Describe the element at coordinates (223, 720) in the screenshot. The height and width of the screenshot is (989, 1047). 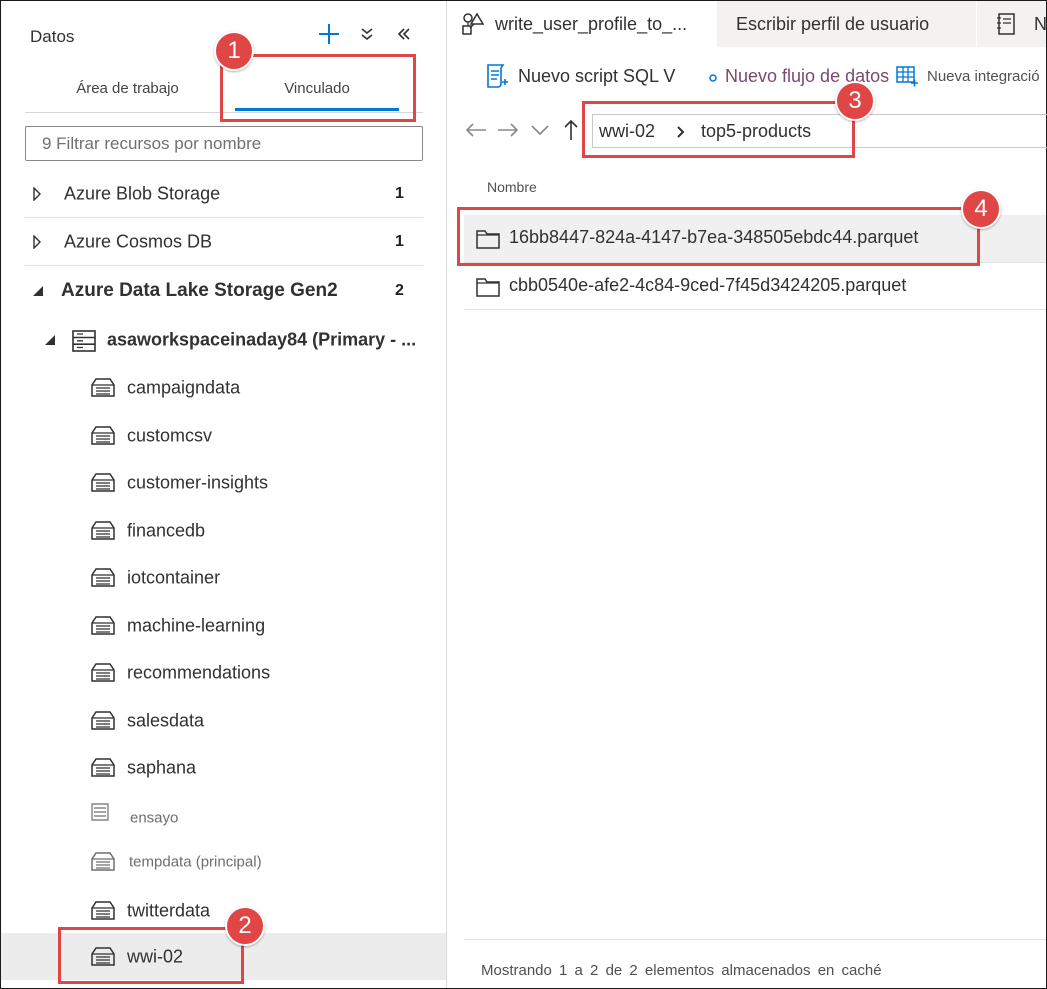
I see `container-item: salesdata` at that location.